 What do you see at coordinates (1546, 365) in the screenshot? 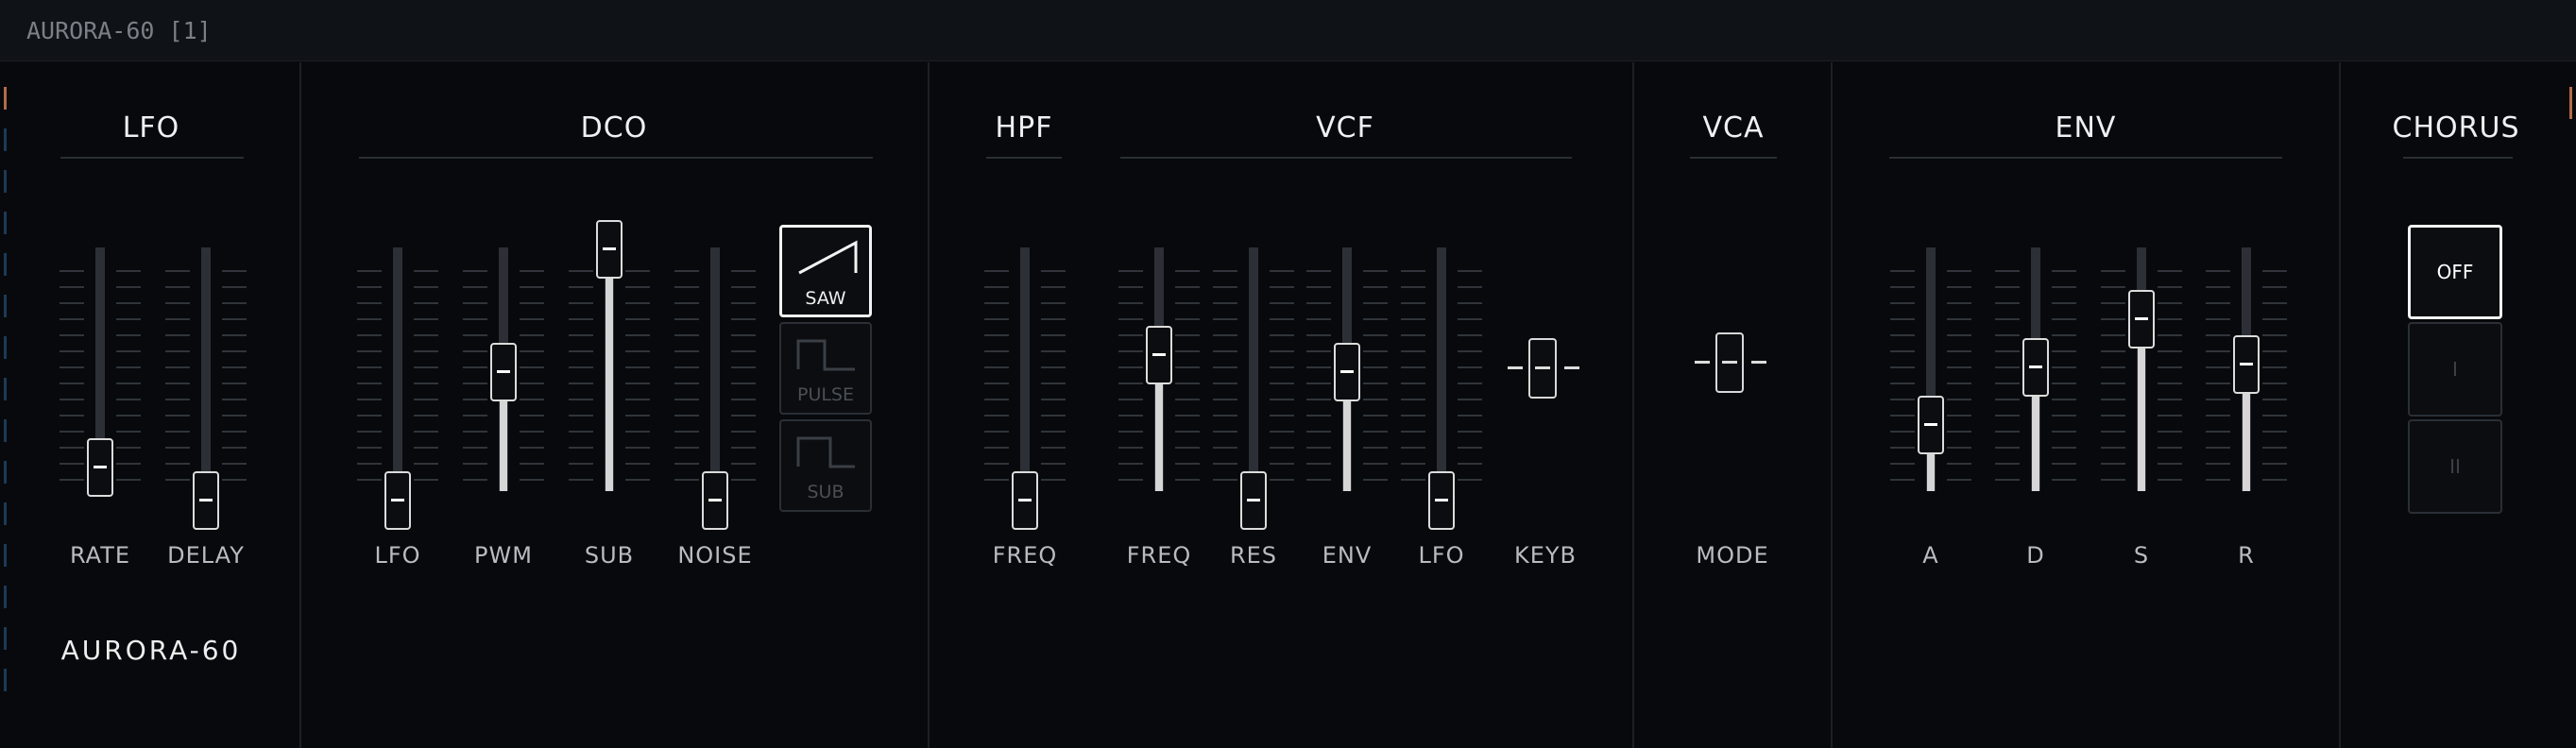
I see `keyb-switch` at bounding box center [1546, 365].